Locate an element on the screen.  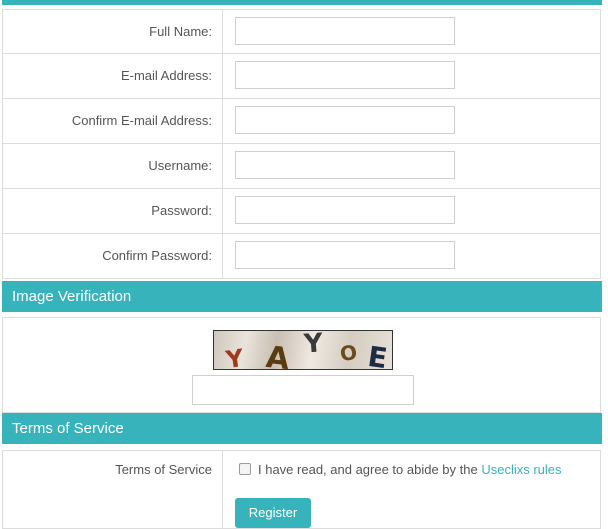
confirm-email-row: Confirm E-mail Address: is located at coordinates (301, 121).